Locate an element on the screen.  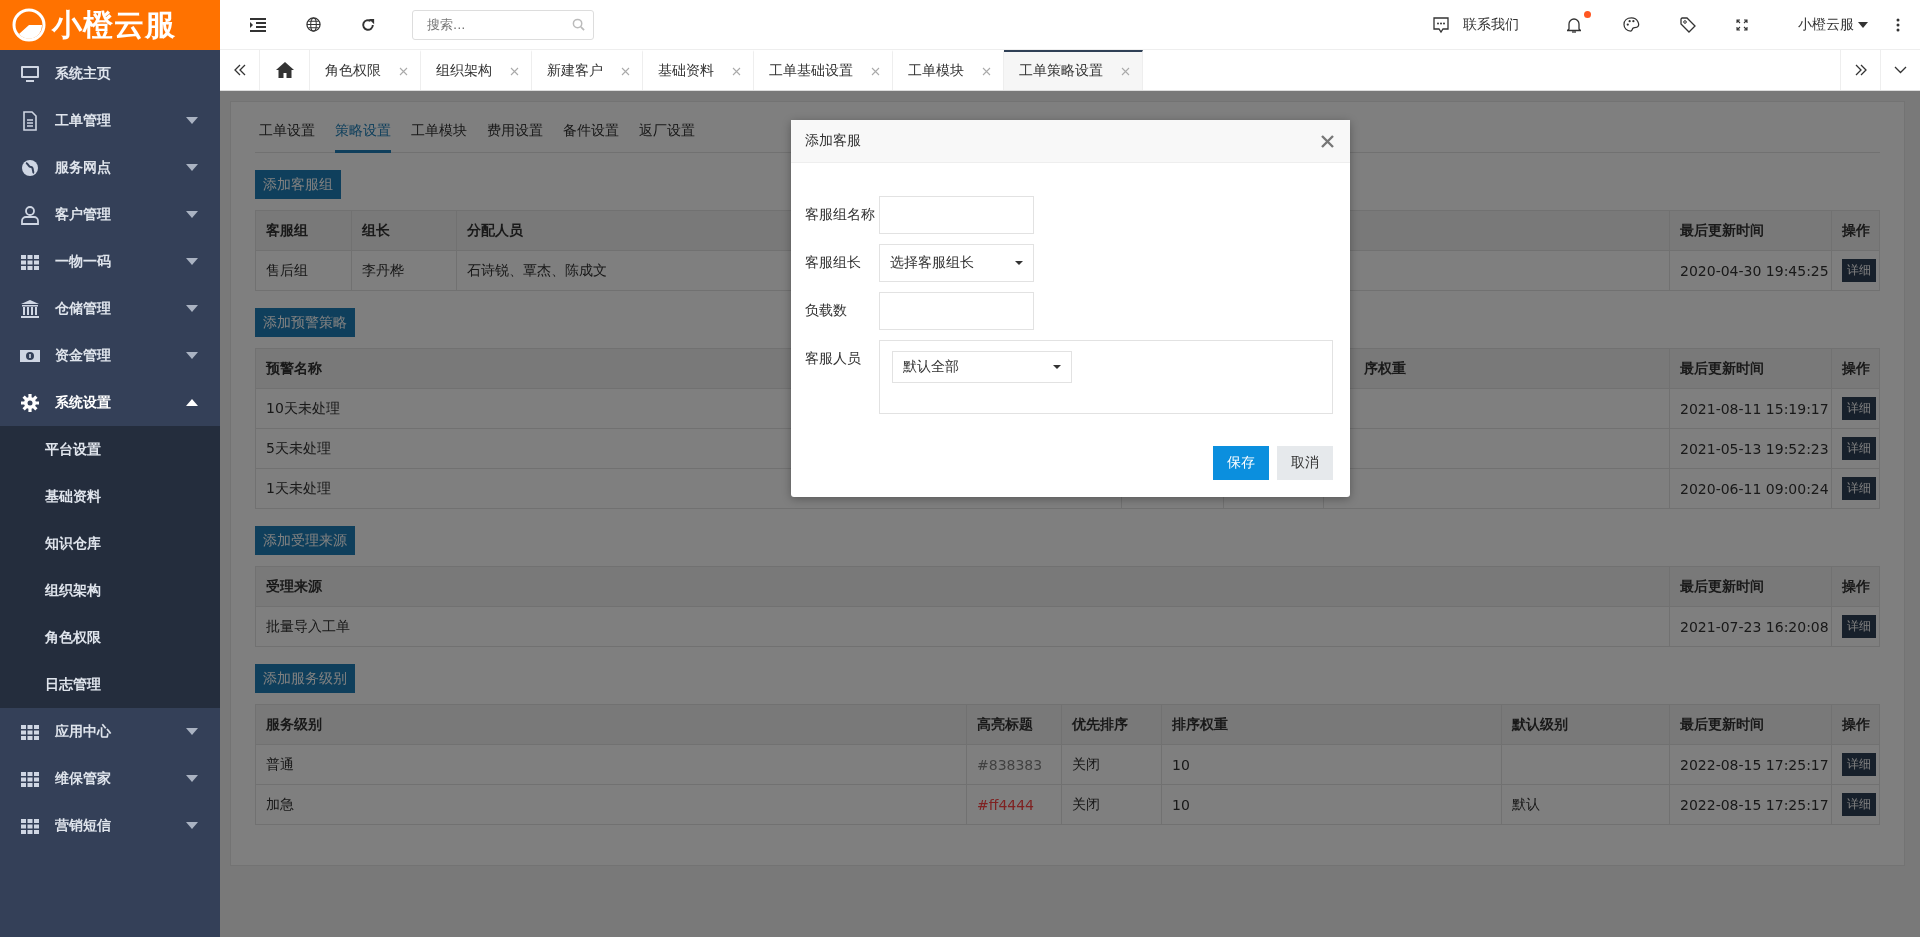
sidebar-item: 系统设置 is located at coordinates (110, 402).